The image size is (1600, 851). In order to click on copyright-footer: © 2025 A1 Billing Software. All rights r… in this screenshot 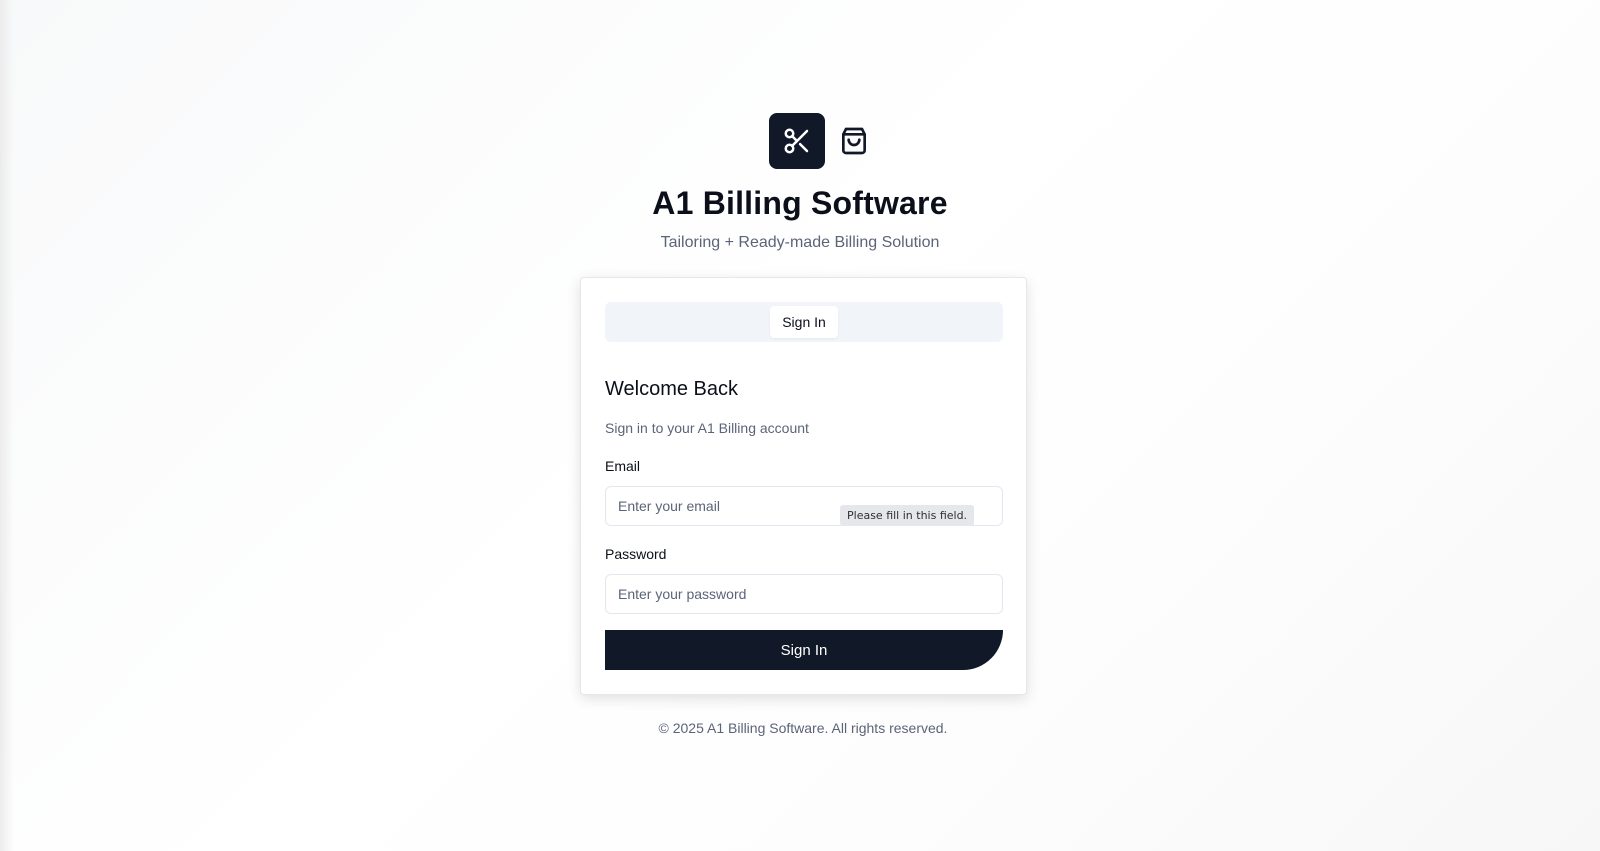, I will do `click(803, 728)`.